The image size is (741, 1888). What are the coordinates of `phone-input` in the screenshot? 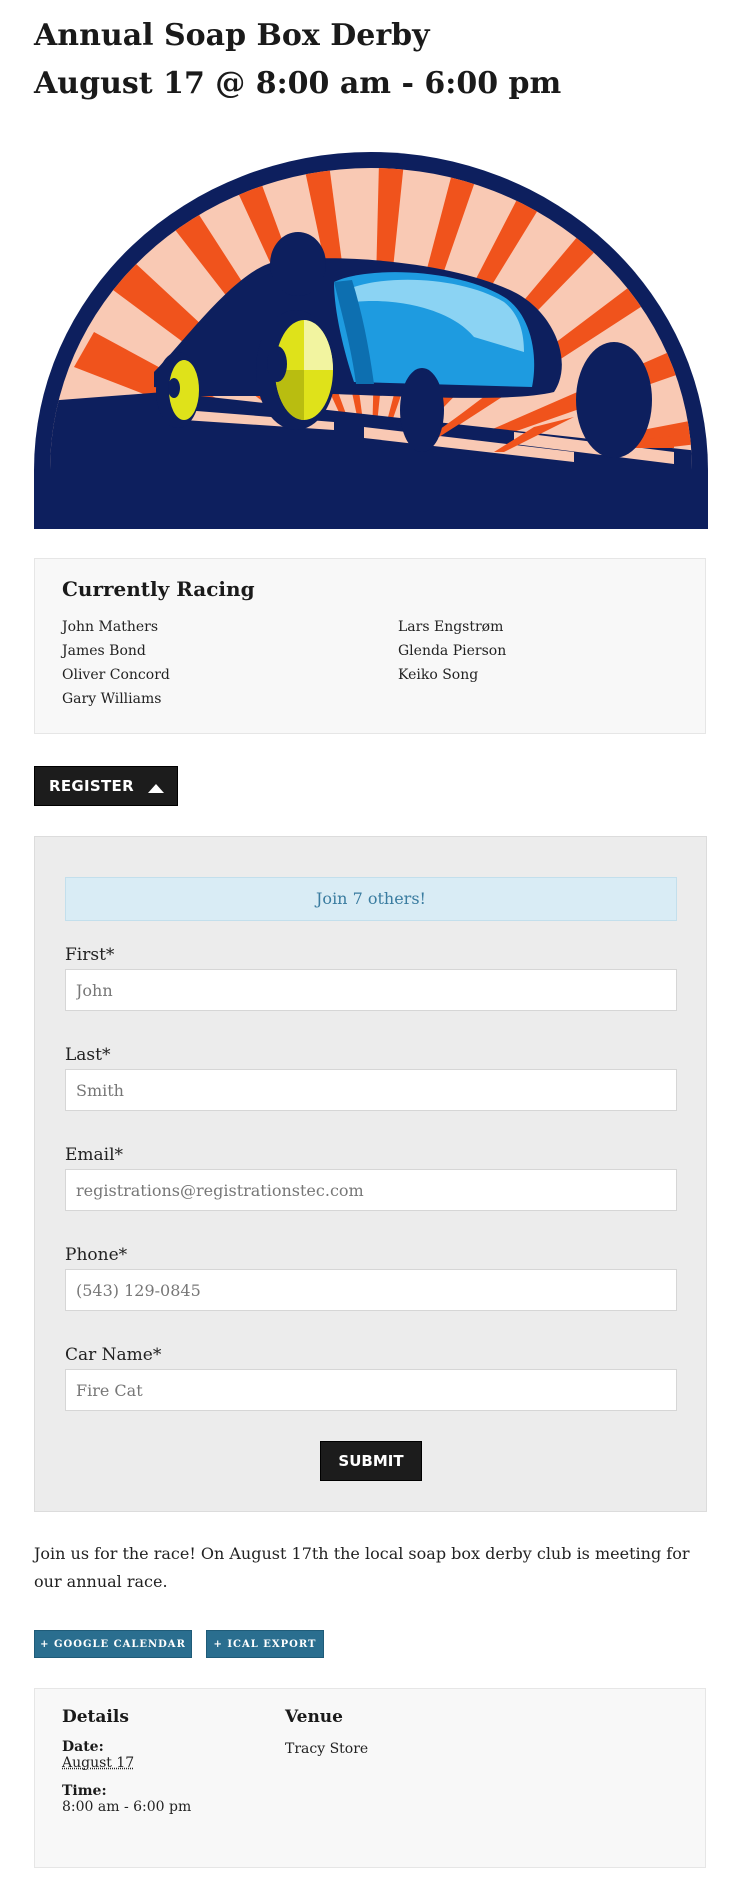 It's located at (371, 1290).